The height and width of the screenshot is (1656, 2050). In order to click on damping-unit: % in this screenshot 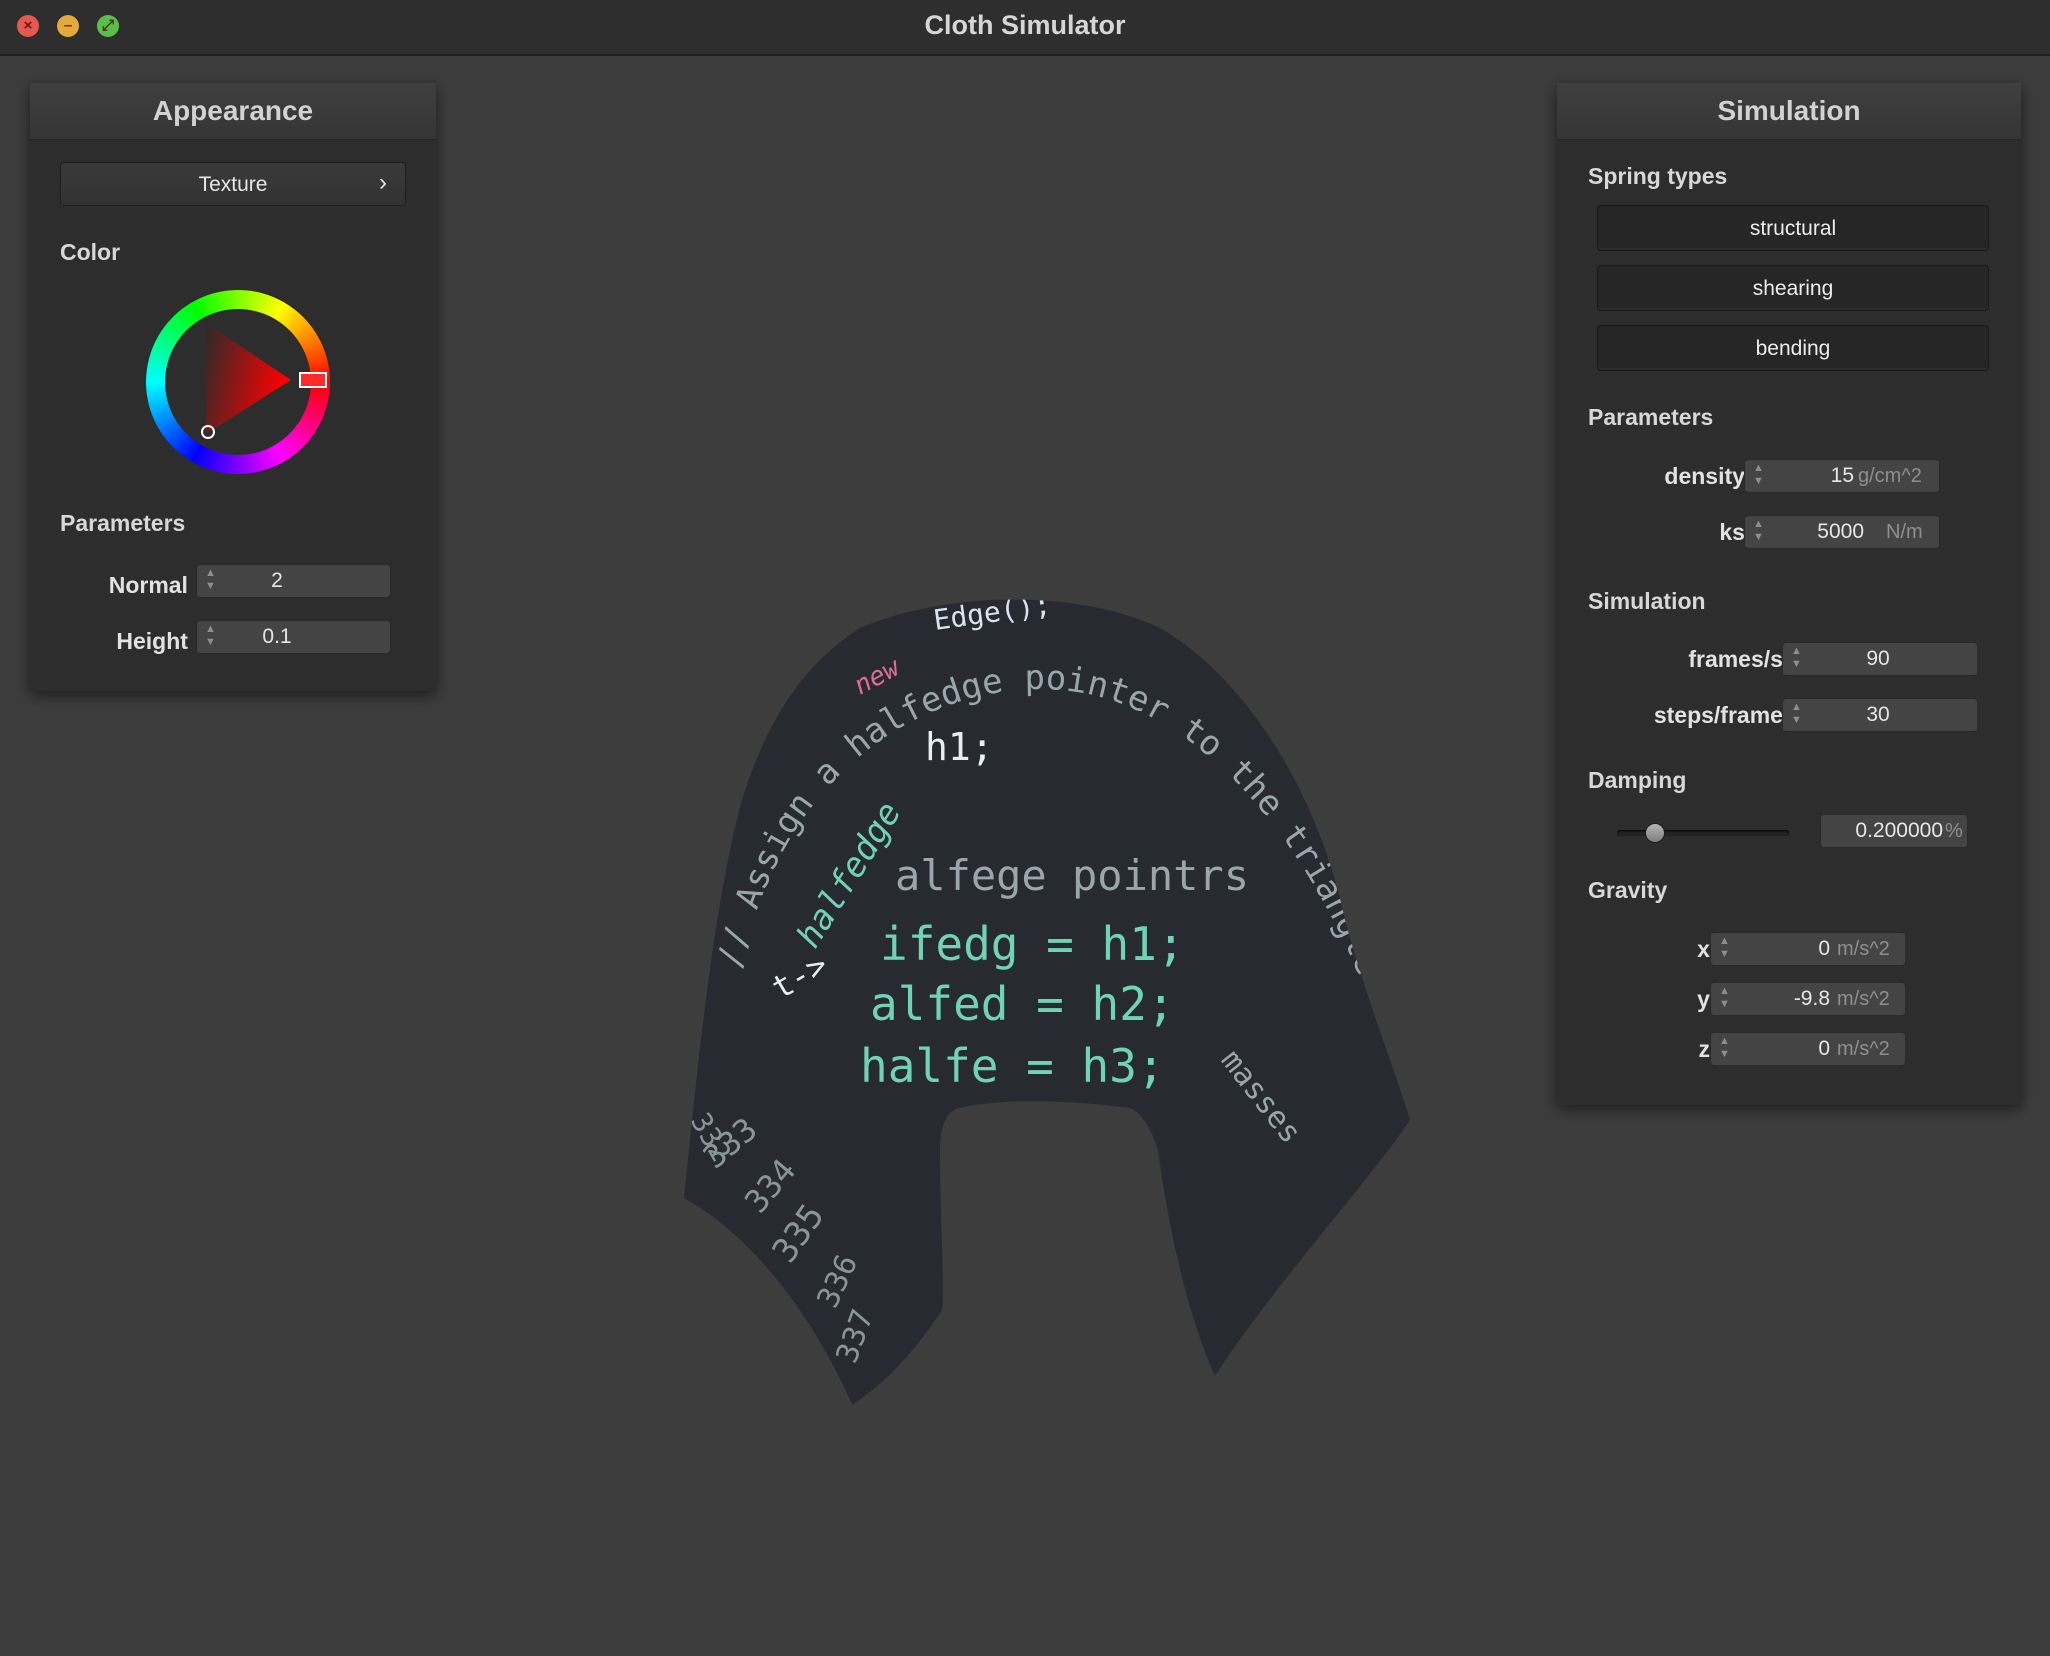, I will do `click(1954, 831)`.